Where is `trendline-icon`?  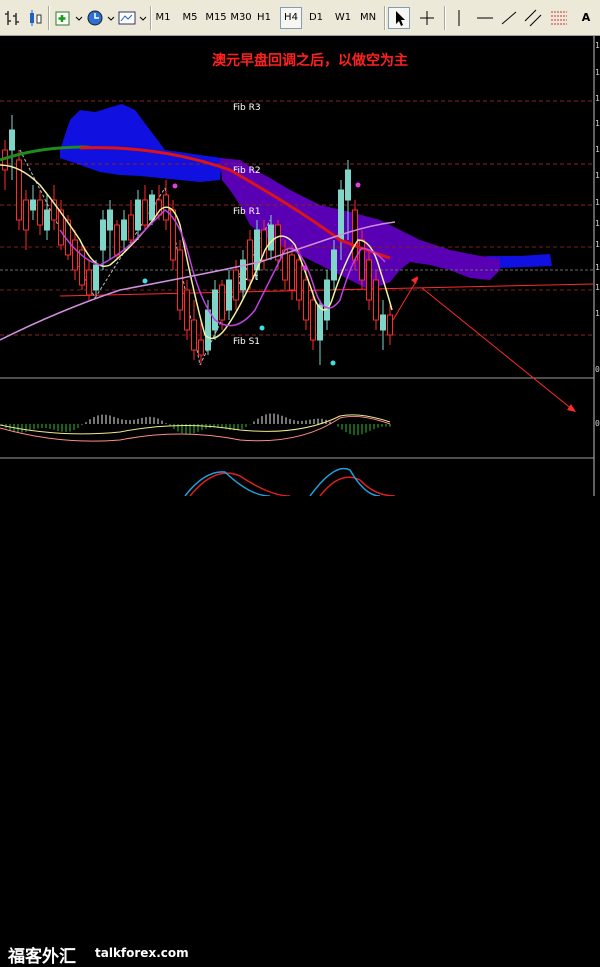
trendline-icon is located at coordinates (509, 18).